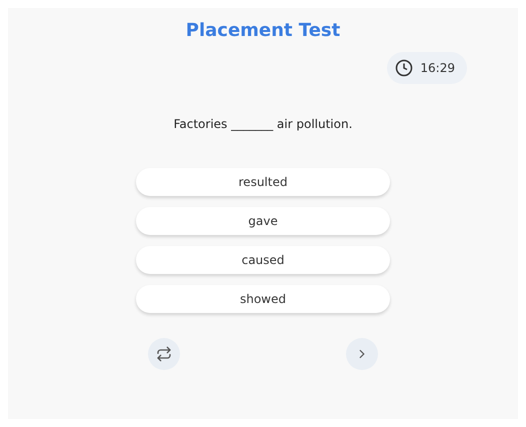 This screenshot has height=427, width=526. Describe the element at coordinates (404, 68) in the screenshot. I see `clock-icon` at that location.